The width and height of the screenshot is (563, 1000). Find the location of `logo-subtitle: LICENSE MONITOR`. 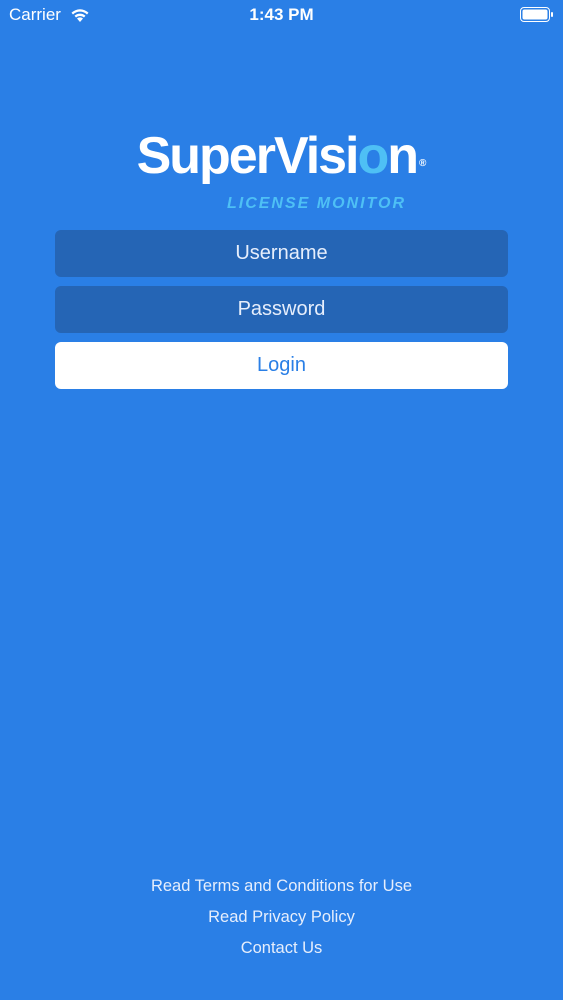

logo-subtitle: LICENSE MONITOR is located at coordinates (316, 203).